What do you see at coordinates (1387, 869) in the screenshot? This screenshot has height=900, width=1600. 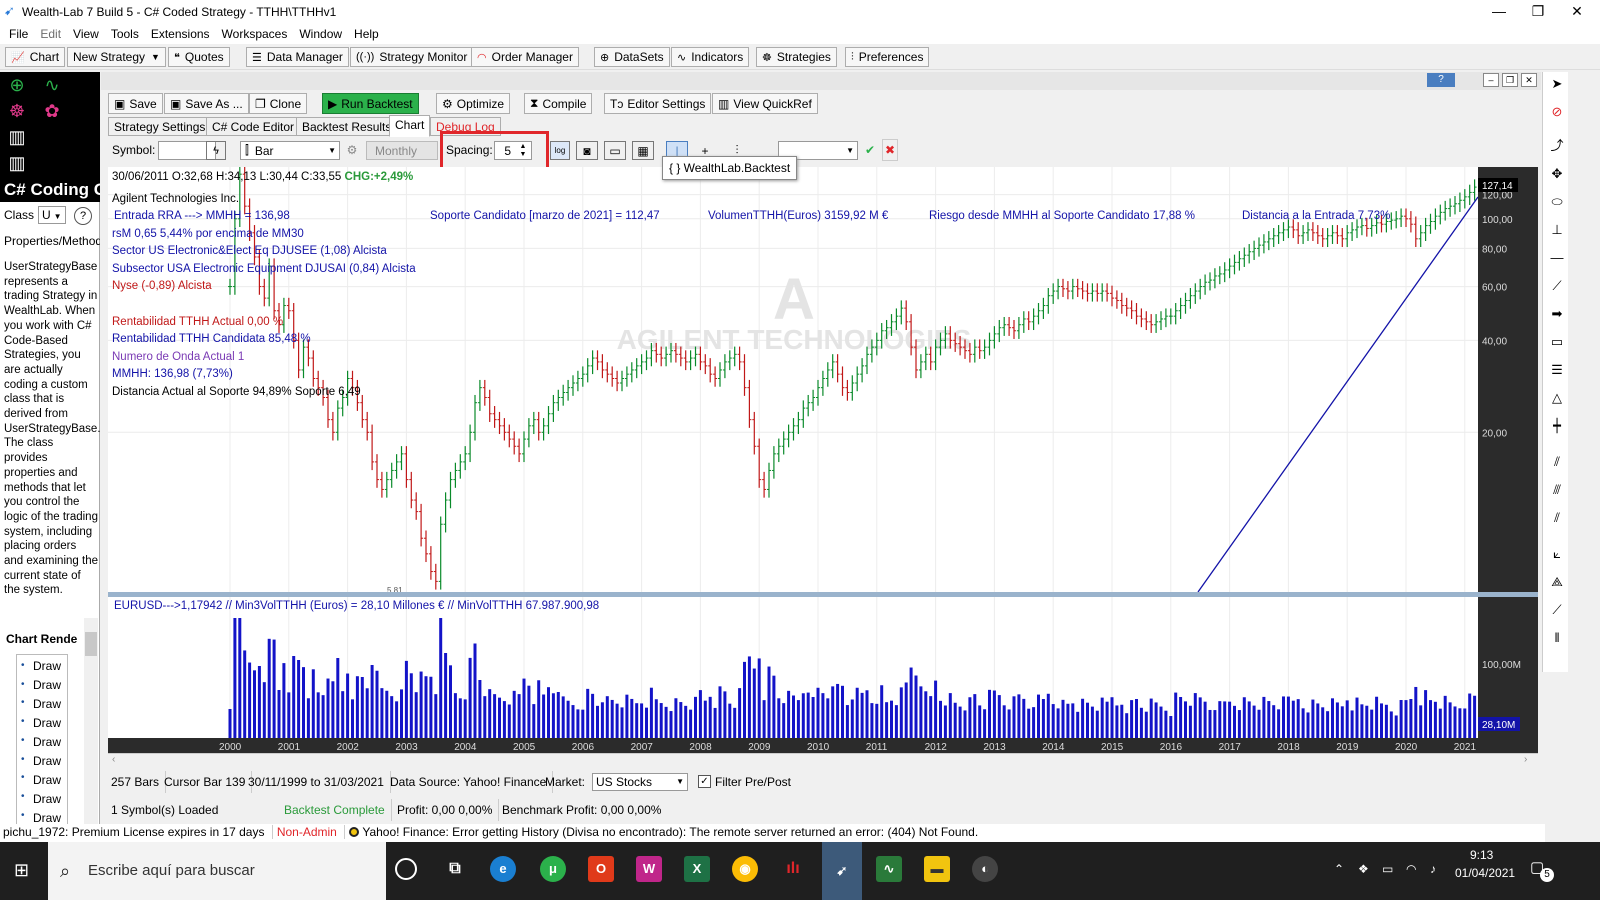 I see `battery-icon: ▭` at bounding box center [1387, 869].